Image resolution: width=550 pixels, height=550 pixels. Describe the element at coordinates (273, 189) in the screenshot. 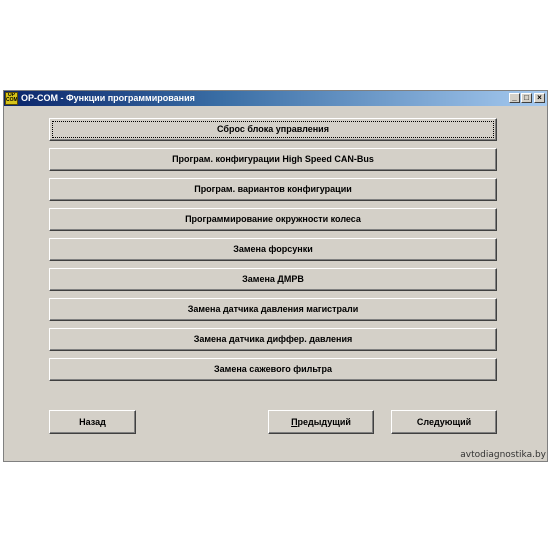

I see `program-config-variants-button: Програм. вариантов конфигурации` at that location.